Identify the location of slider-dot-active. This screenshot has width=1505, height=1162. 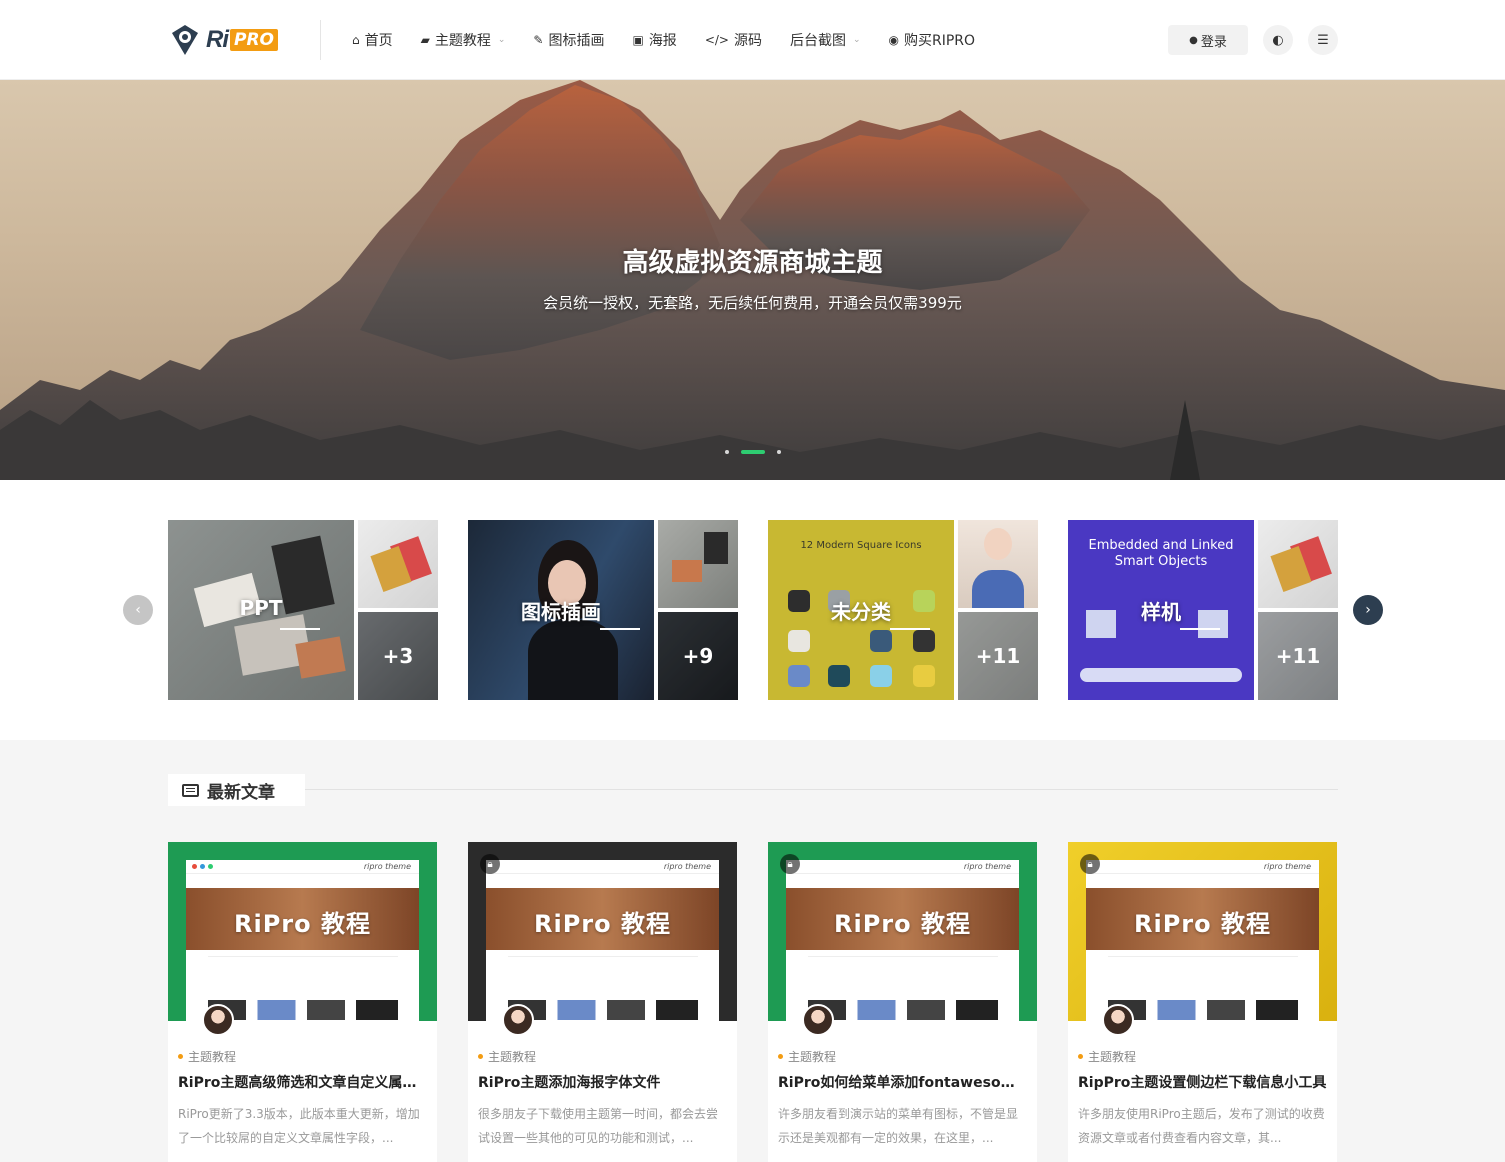
(752, 452).